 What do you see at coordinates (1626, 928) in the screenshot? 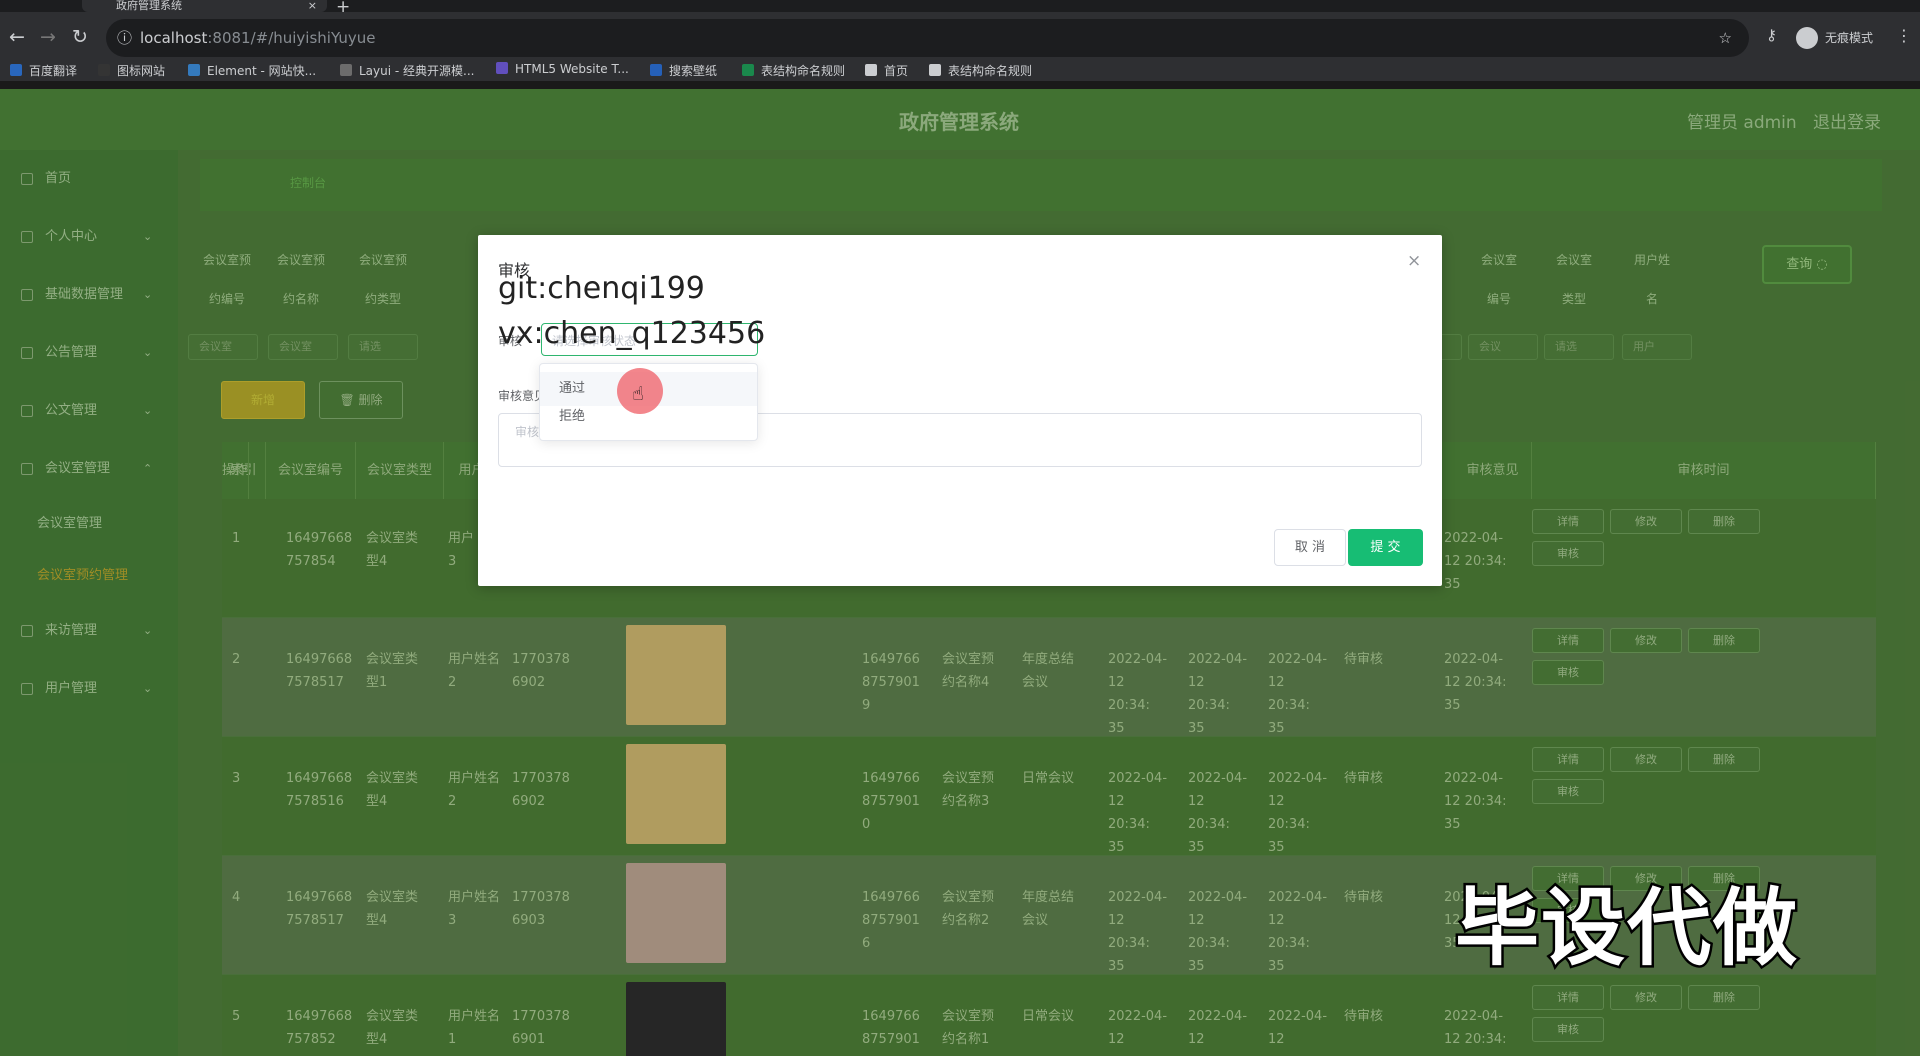
I see `overlay-caption: 毕设代做` at bounding box center [1626, 928].